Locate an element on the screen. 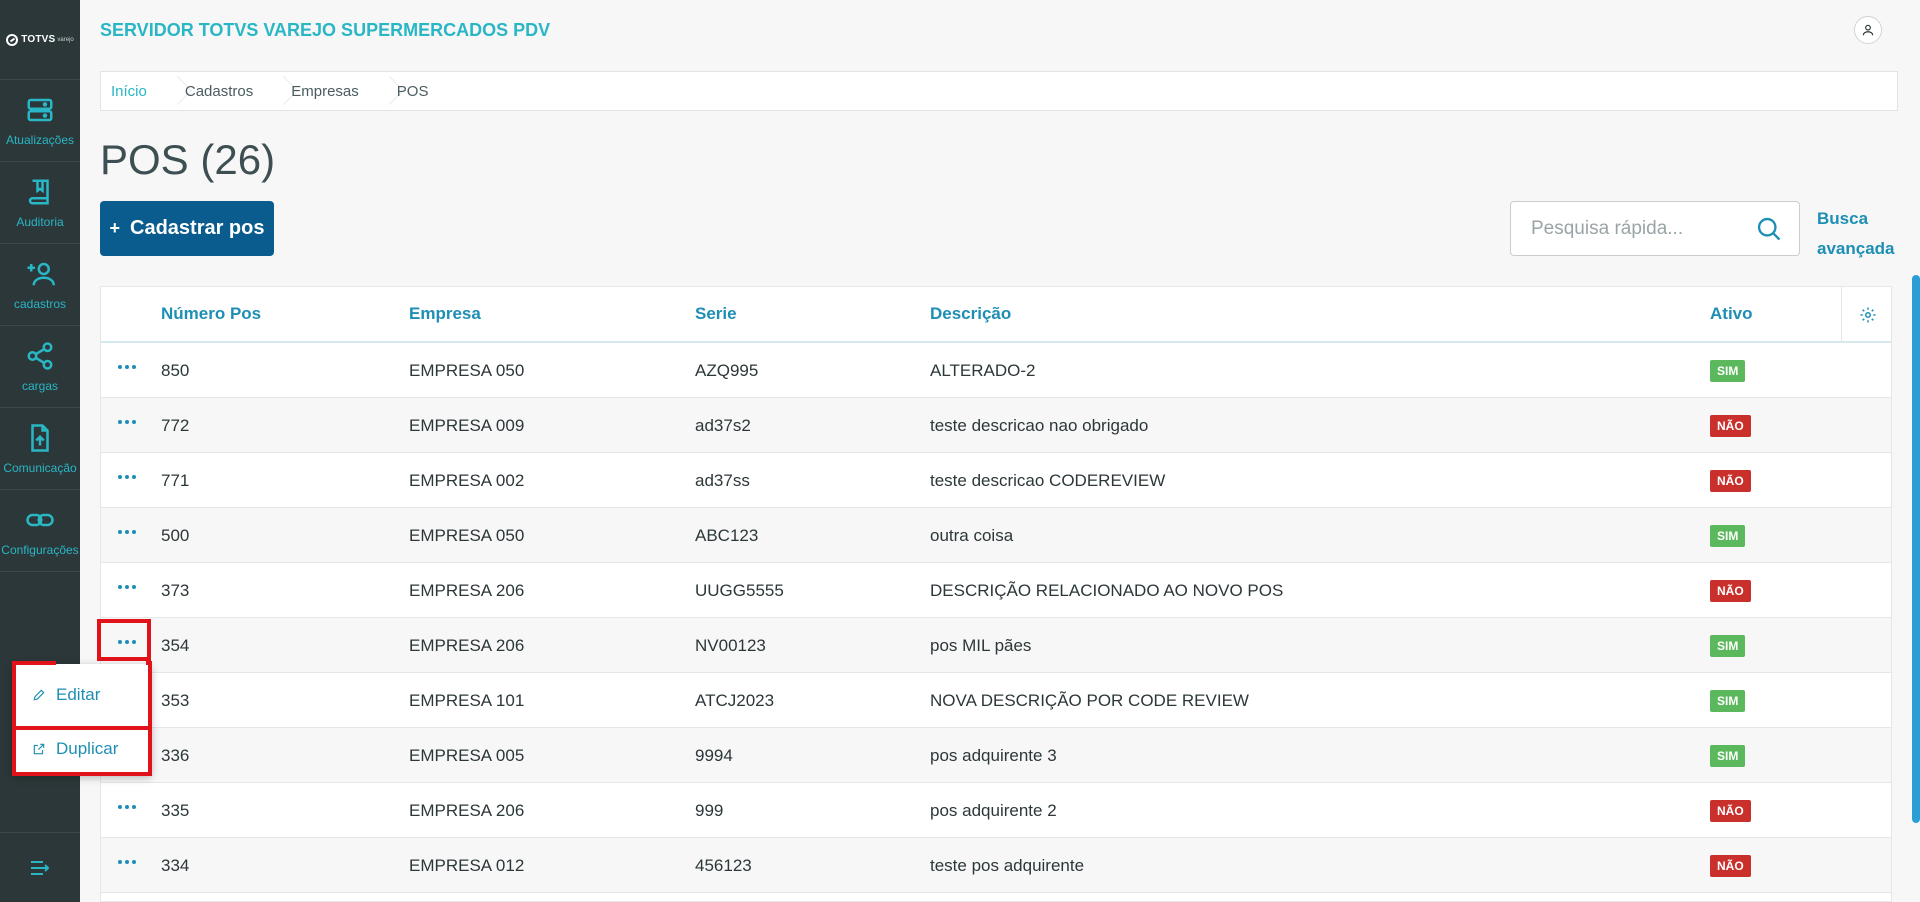  breadcrumb-pos: POS is located at coordinates (412, 91).